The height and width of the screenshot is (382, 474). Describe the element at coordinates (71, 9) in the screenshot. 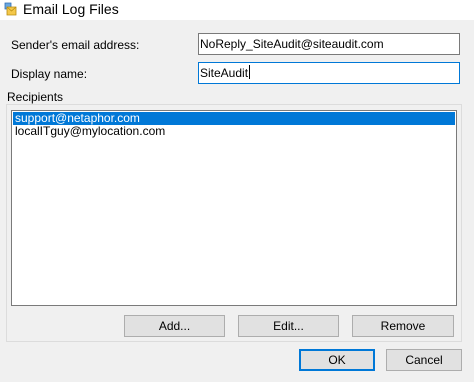

I see `window-title: Email Log Files` at that location.